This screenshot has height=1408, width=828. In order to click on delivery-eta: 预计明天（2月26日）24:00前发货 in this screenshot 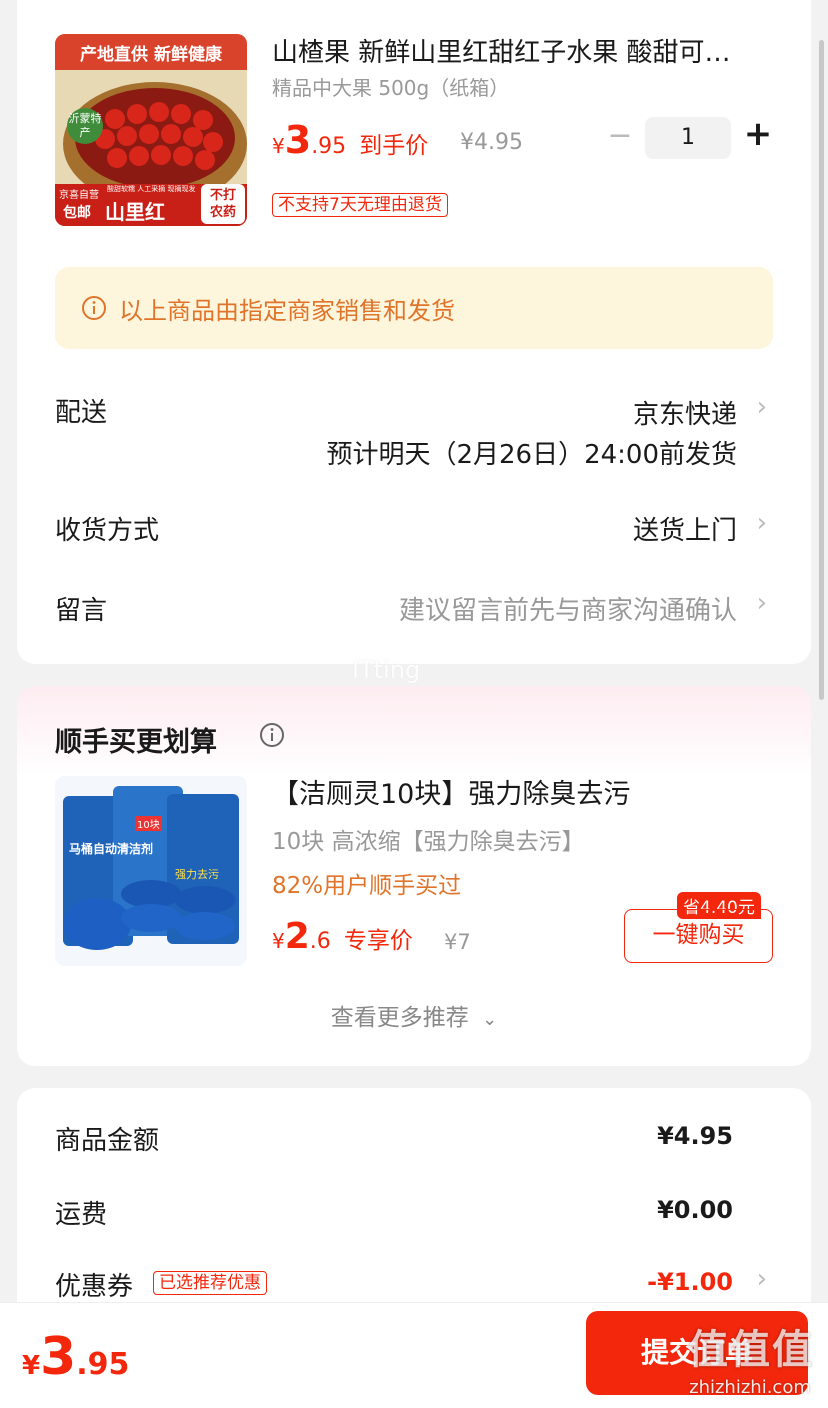, I will do `click(531, 455)`.